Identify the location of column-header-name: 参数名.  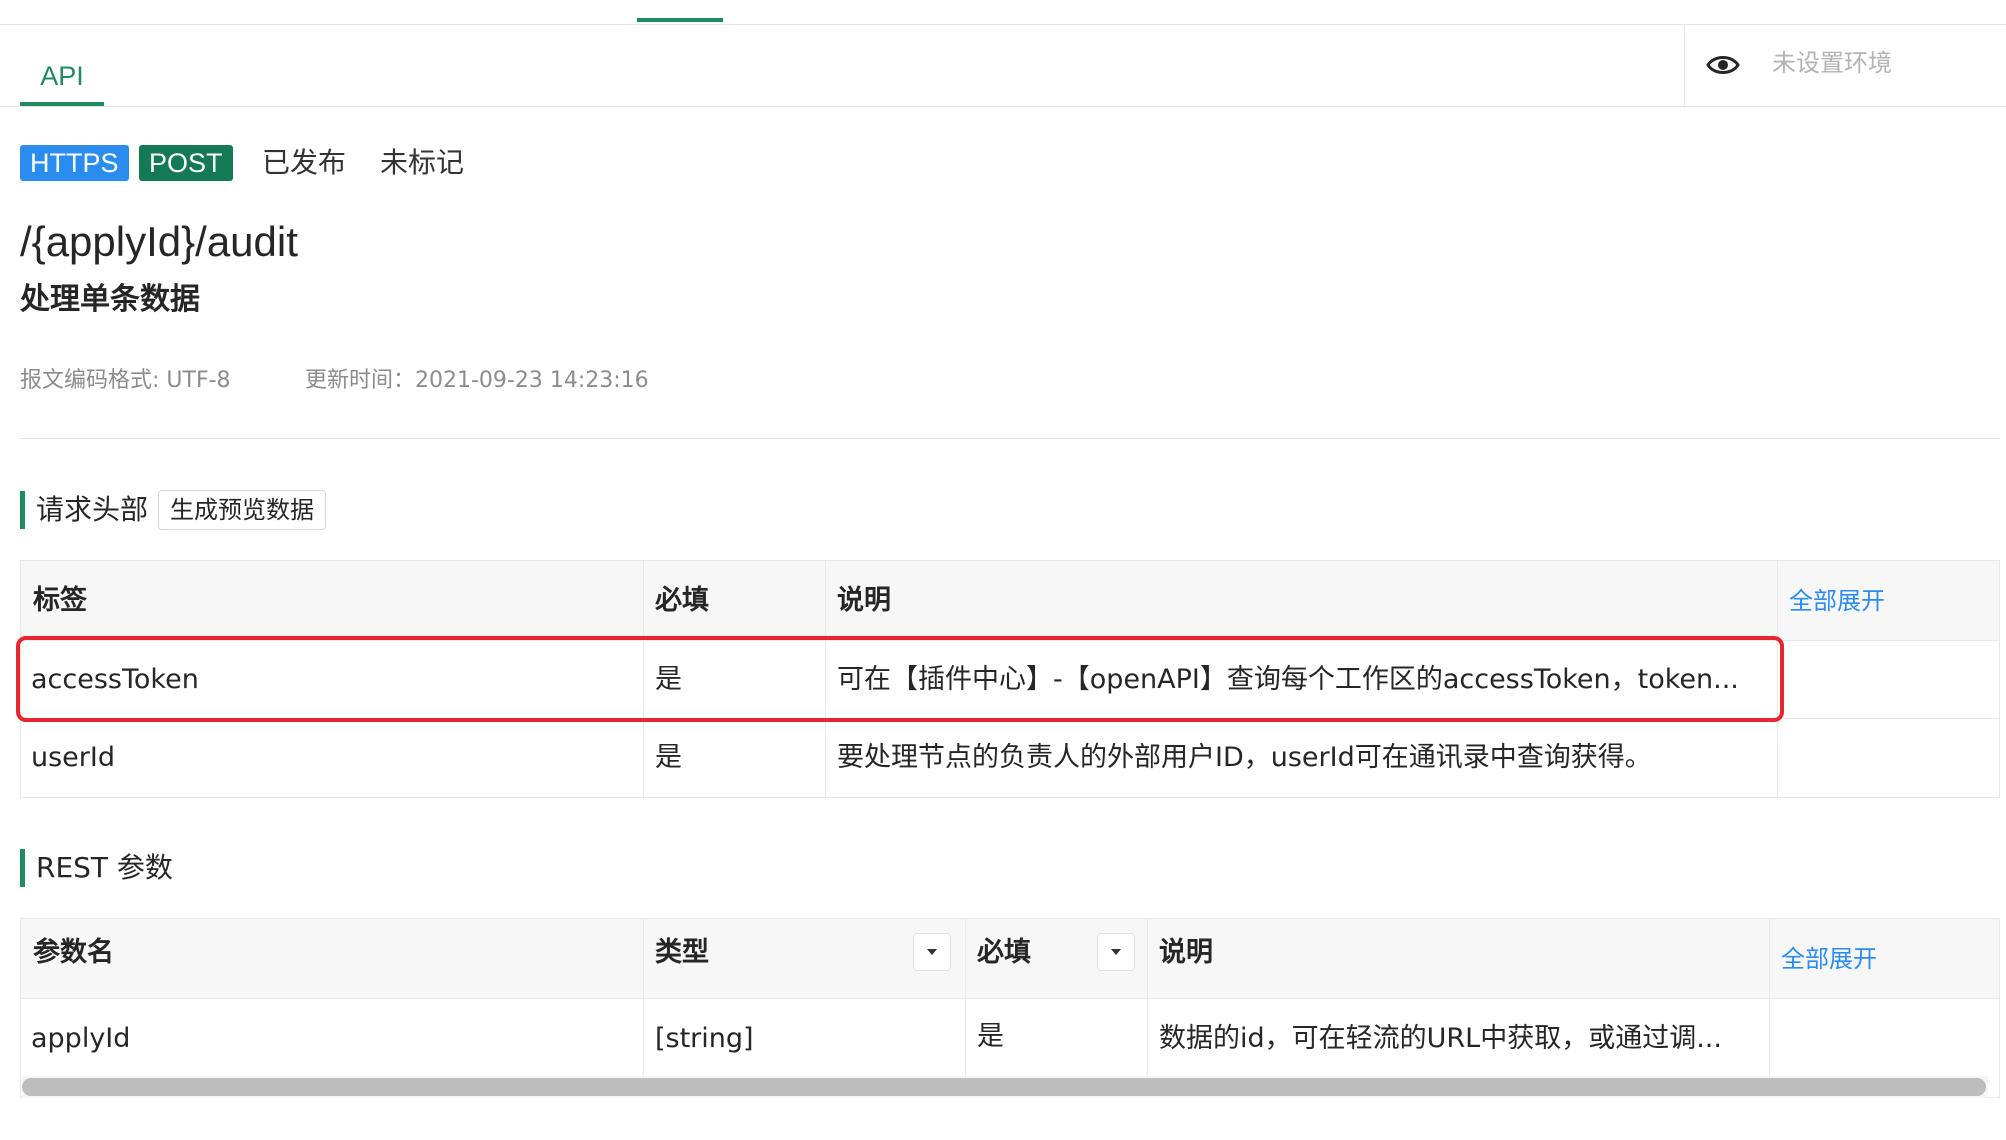
(73, 952).